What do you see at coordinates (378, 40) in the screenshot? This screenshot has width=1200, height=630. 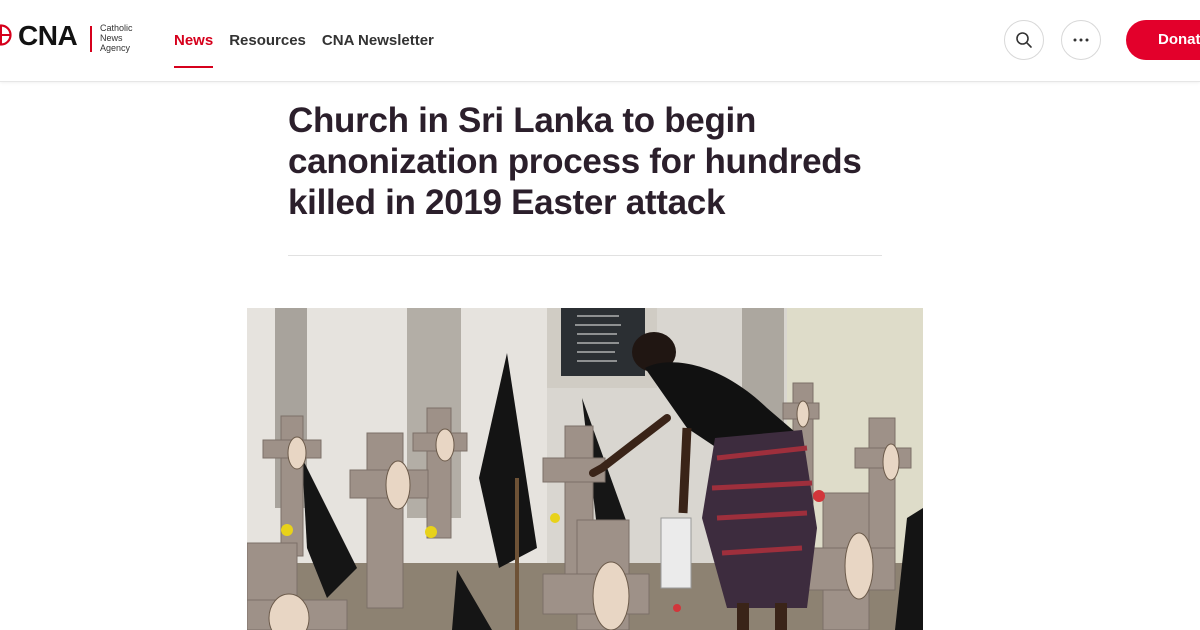 I see `nav-cna-newsletter: CNA Newsletter` at bounding box center [378, 40].